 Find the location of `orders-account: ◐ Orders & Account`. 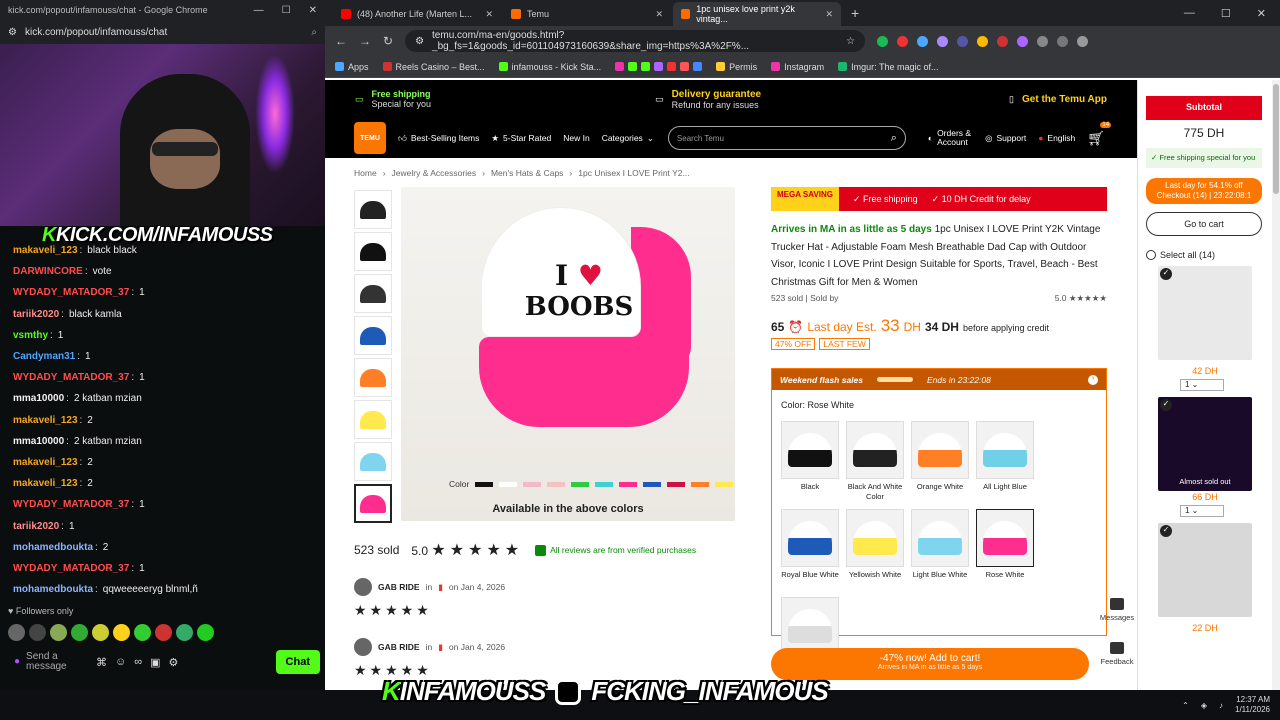

orders-account: ◐ Orders & Account is located at coordinates (950, 138).